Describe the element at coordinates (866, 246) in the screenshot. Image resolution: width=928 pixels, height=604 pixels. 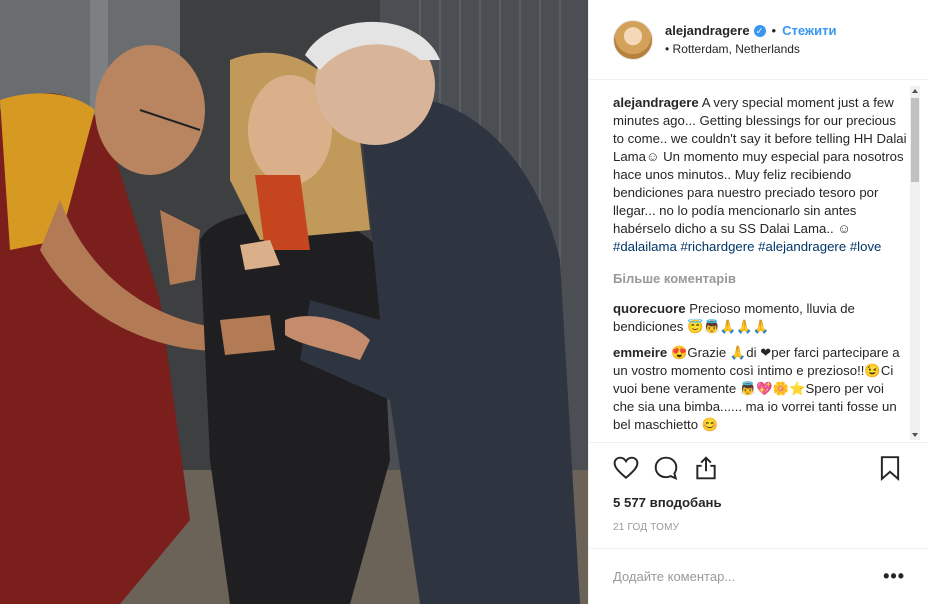
I see `hashtag-love: #love` at that location.